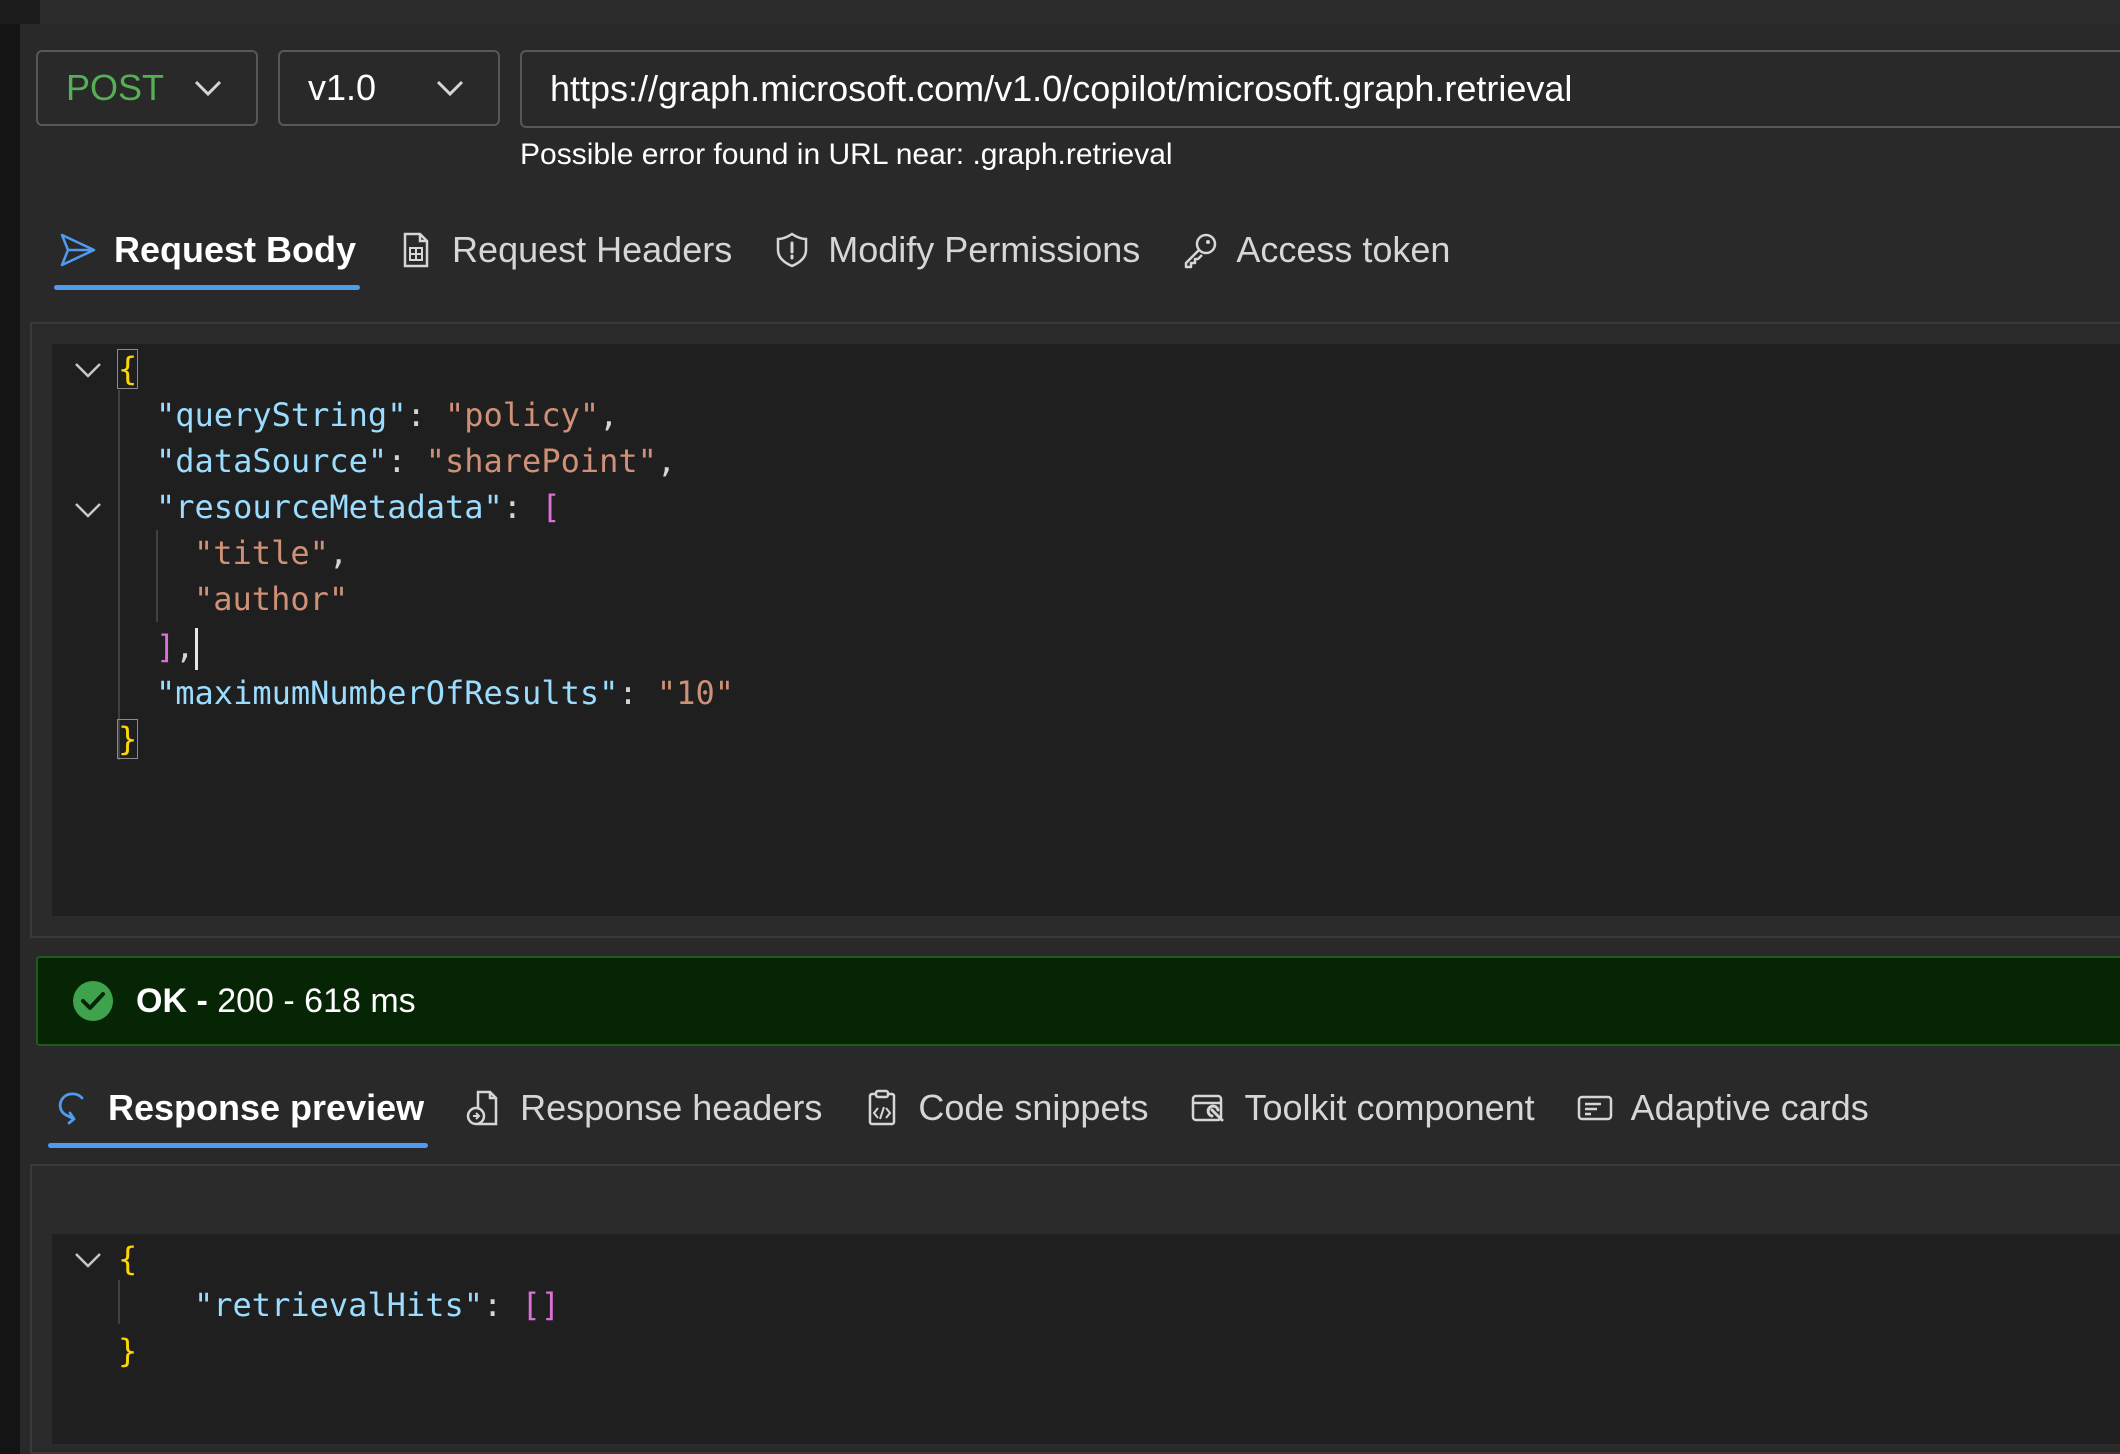 Image resolution: width=2120 pixels, height=1454 pixels. I want to click on json-string: "author", so click(271, 599).